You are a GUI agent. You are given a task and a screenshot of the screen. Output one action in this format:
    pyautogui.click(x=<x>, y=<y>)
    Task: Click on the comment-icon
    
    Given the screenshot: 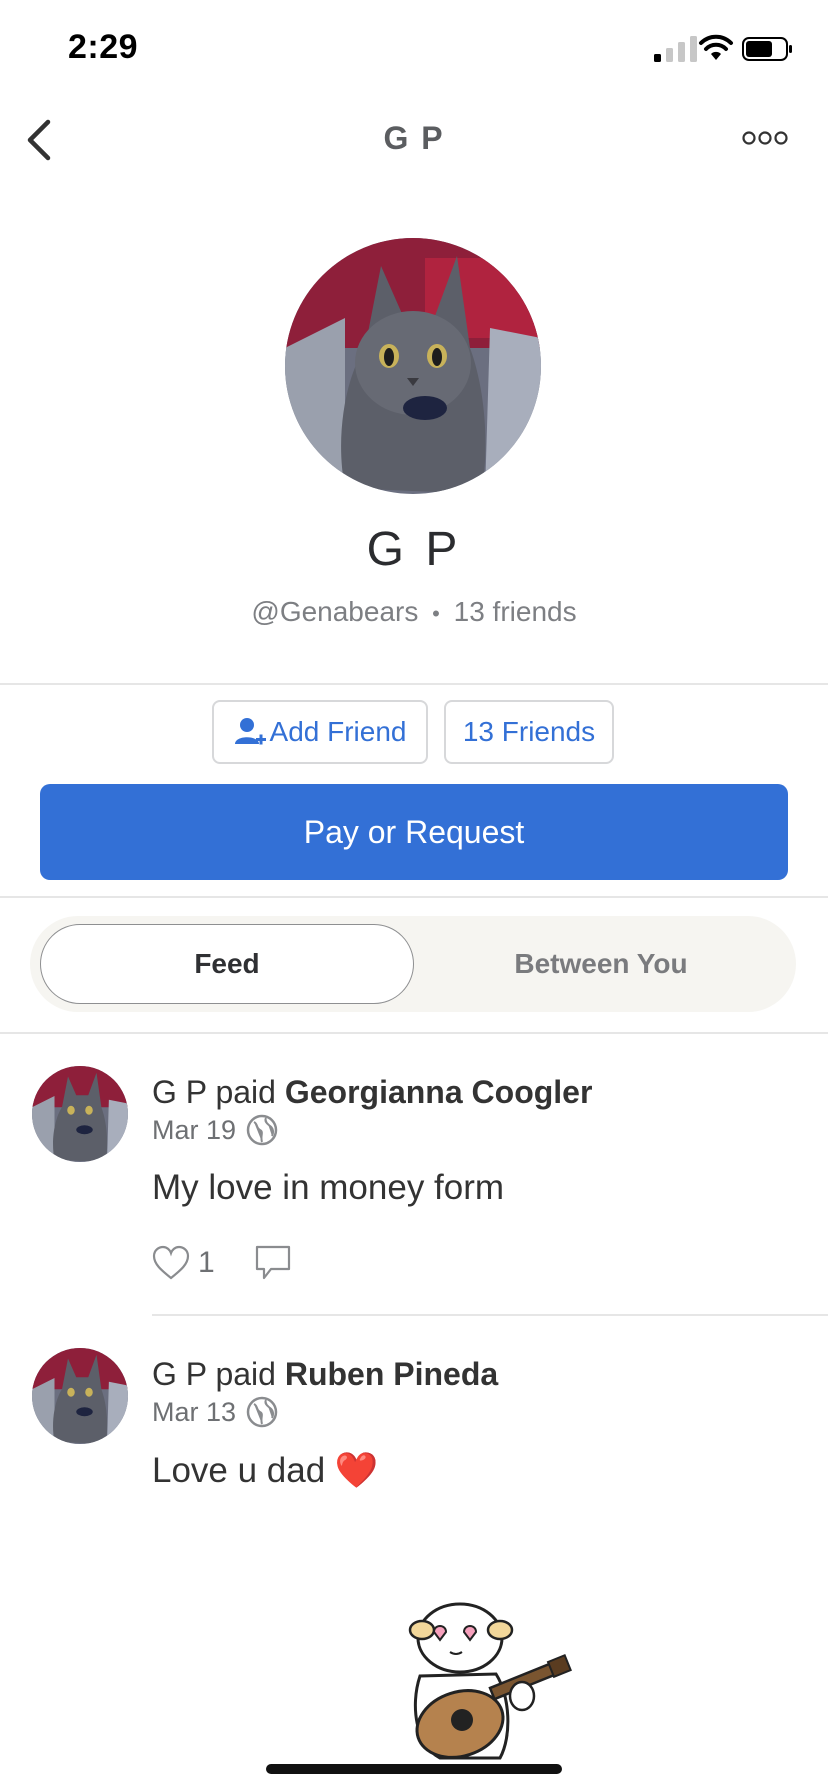 What is the action you would take?
    pyautogui.click(x=273, y=1263)
    